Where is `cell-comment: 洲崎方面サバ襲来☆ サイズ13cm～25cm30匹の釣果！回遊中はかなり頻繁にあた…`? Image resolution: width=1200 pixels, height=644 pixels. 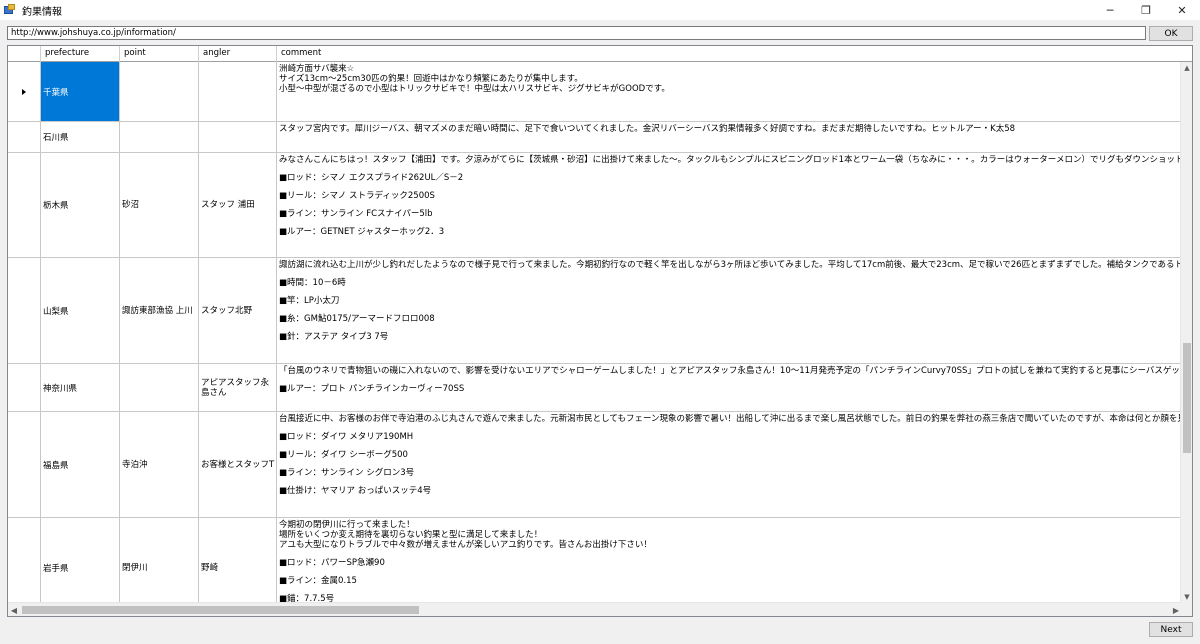
cell-comment: 洲崎方面サバ襲来☆ サイズ13cm～25cm30匹の釣果！回遊中はかなり頻繁にあた… is located at coordinates (729, 91).